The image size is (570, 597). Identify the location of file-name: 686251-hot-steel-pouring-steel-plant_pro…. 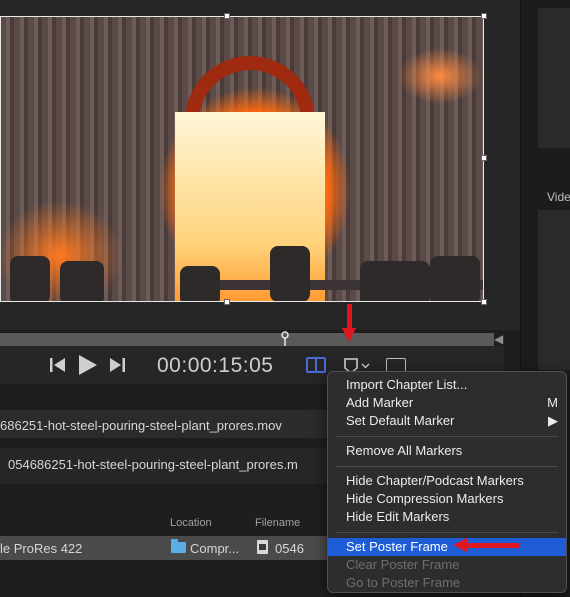
(141, 425).